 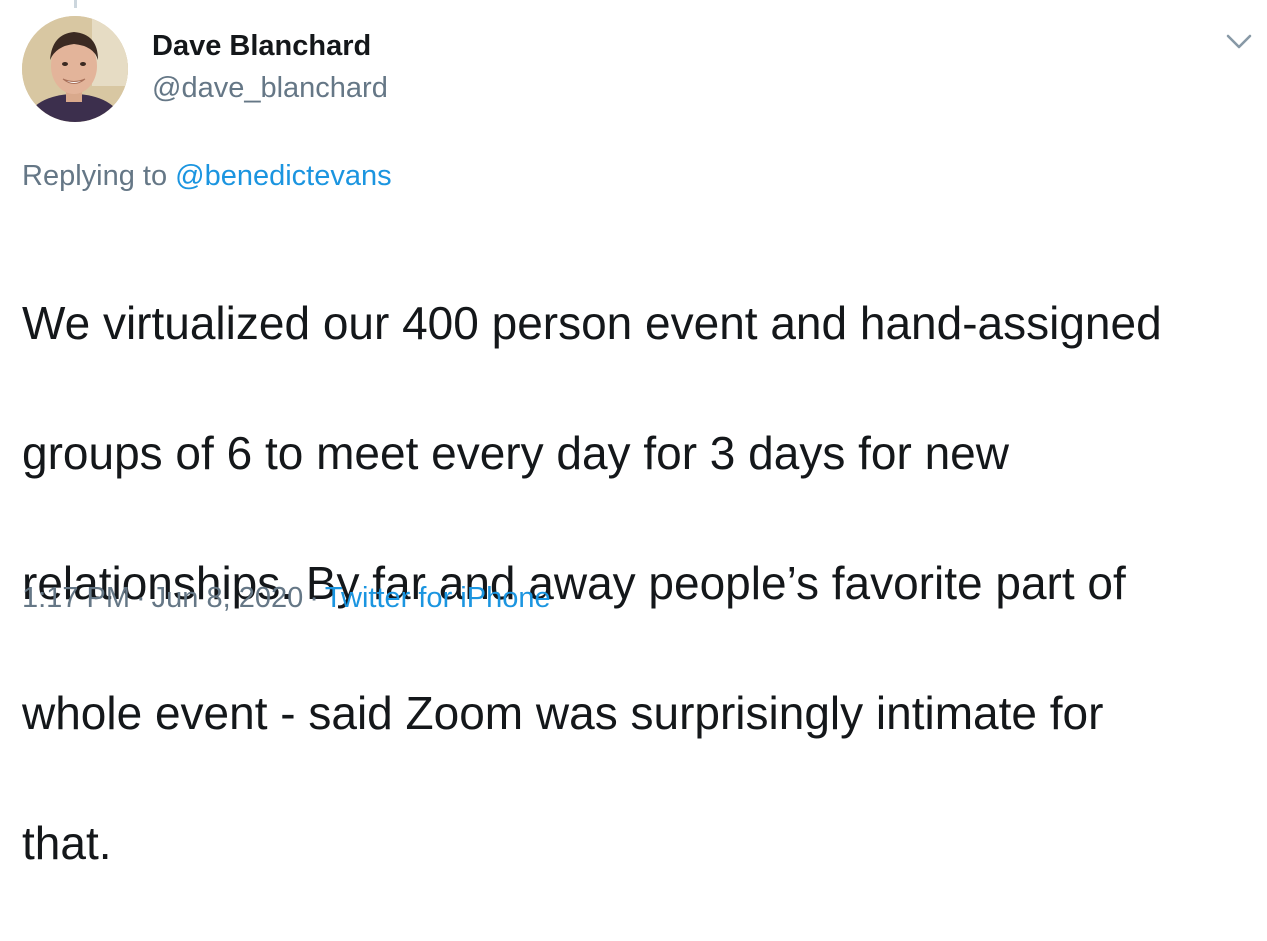 What do you see at coordinates (75, 4) in the screenshot?
I see `thread-connector-line` at bounding box center [75, 4].